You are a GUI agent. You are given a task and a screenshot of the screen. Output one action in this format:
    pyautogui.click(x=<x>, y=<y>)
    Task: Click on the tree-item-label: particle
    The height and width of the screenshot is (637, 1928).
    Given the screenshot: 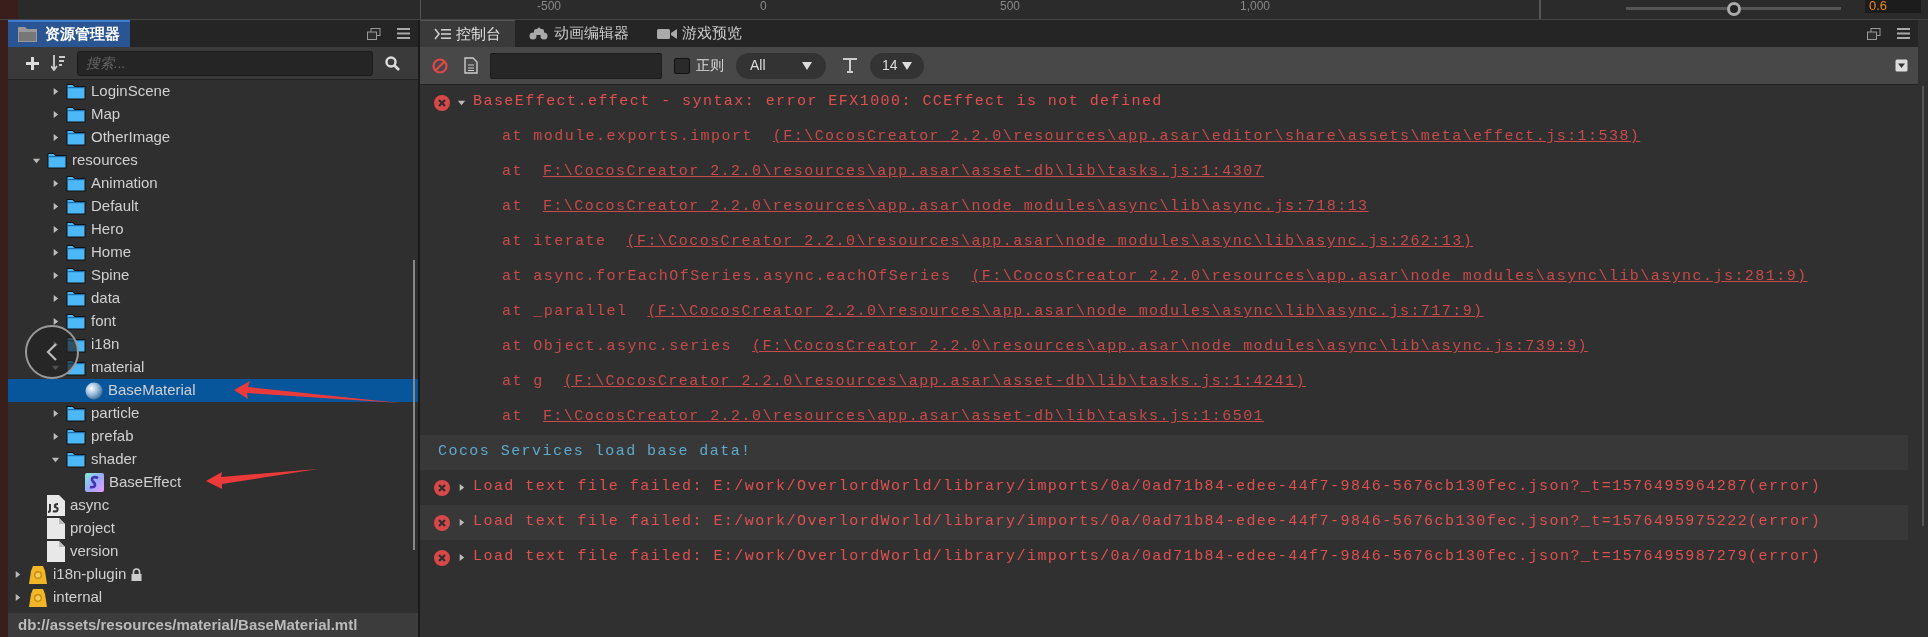 What is the action you would take?
    pyautogui.click(x=115, y=413)
    